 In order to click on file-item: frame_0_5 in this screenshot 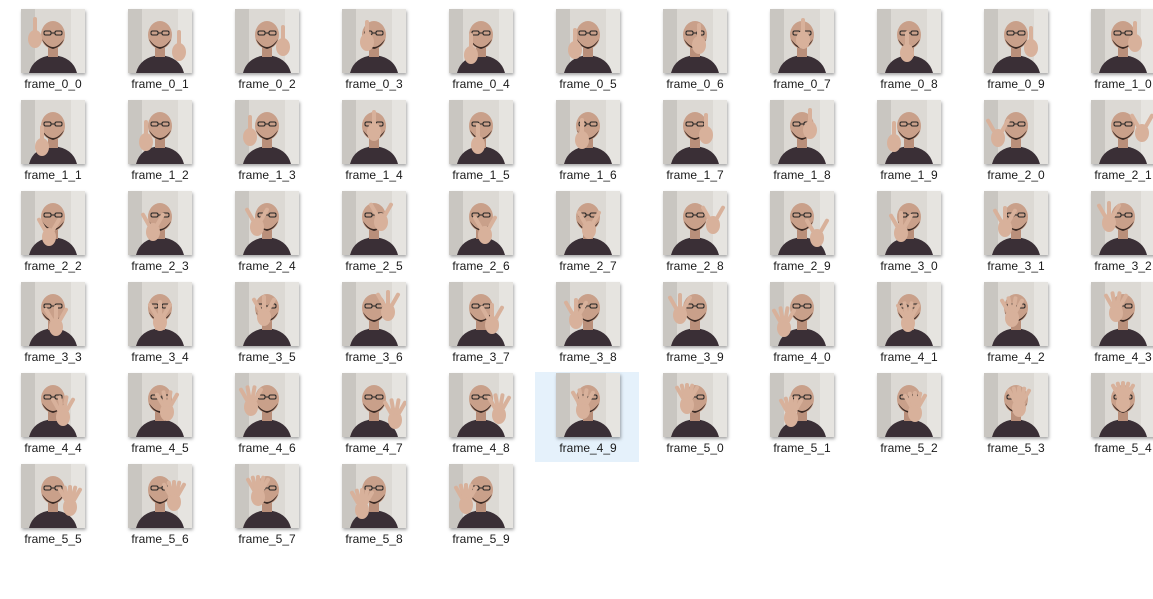, I will do `click(587, 53)`.